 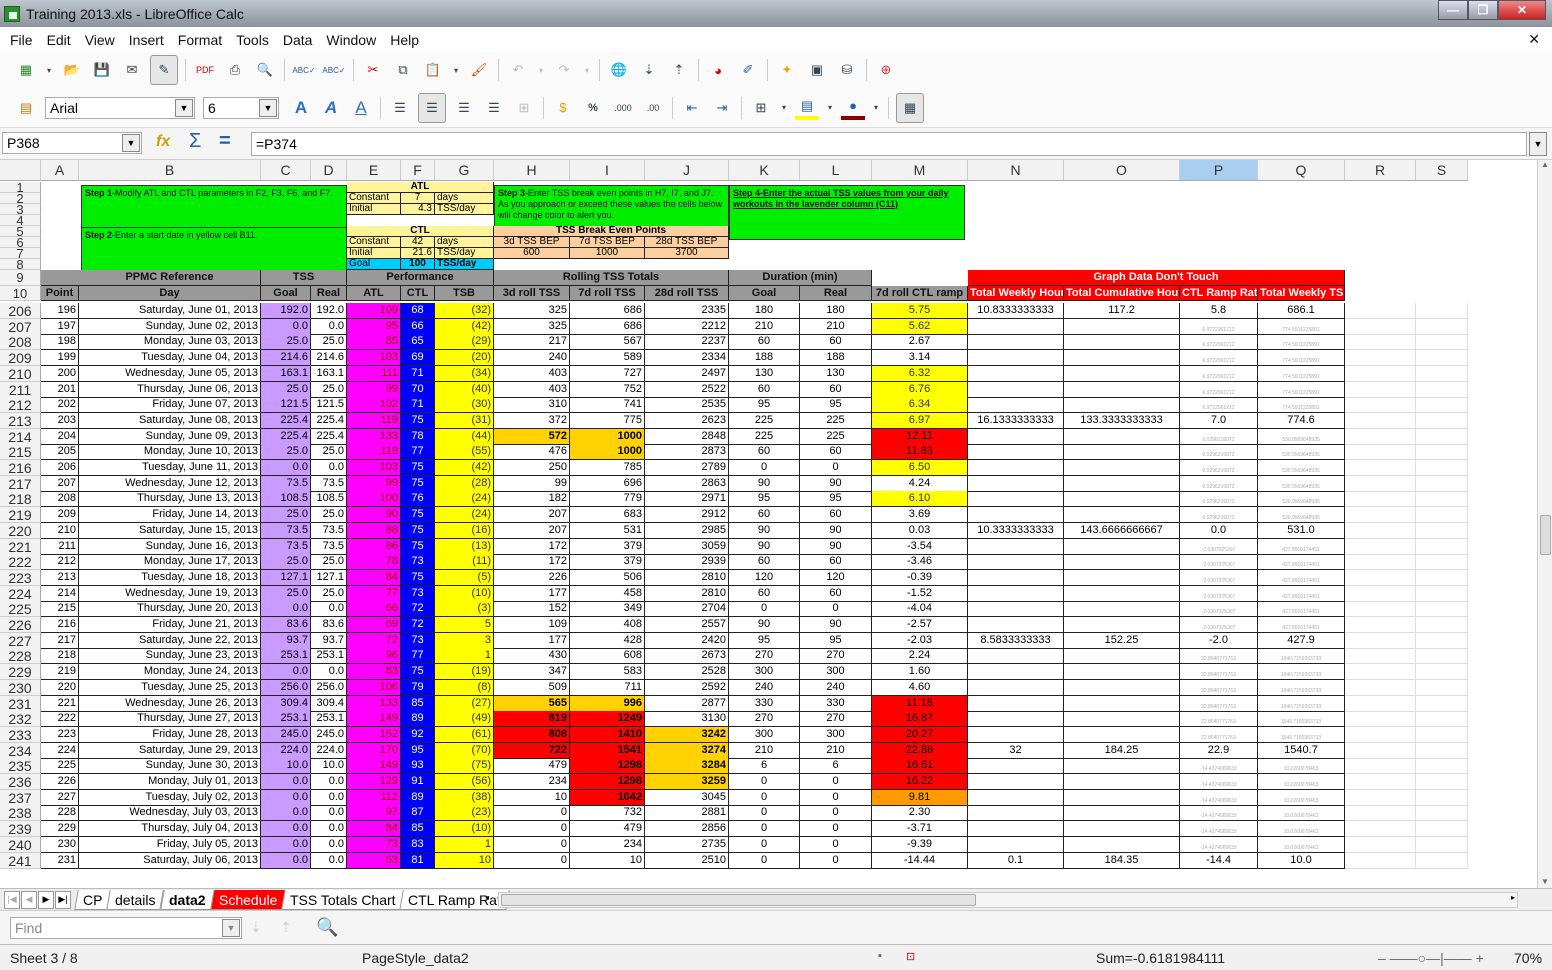 What do you see at coordinates (687, 468) in the screenshot?
I see `roll28-cell: 2789` at bounding box center [687, 468].